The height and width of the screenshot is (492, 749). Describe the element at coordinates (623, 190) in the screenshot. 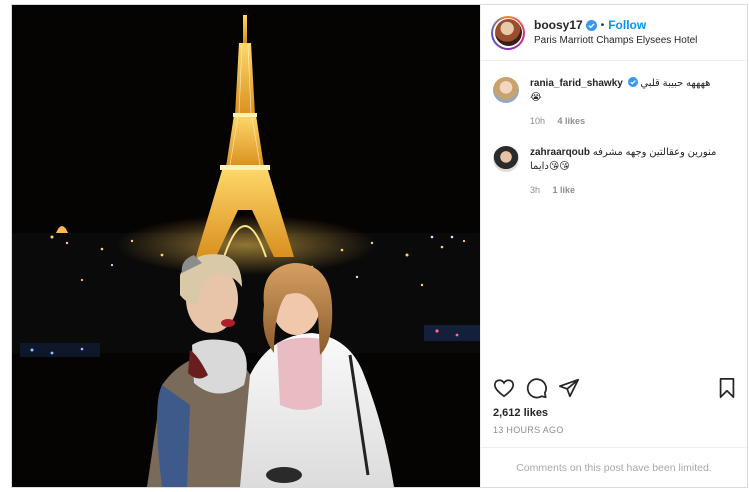

I see `comment-meta: 3h 1 like` at that location.